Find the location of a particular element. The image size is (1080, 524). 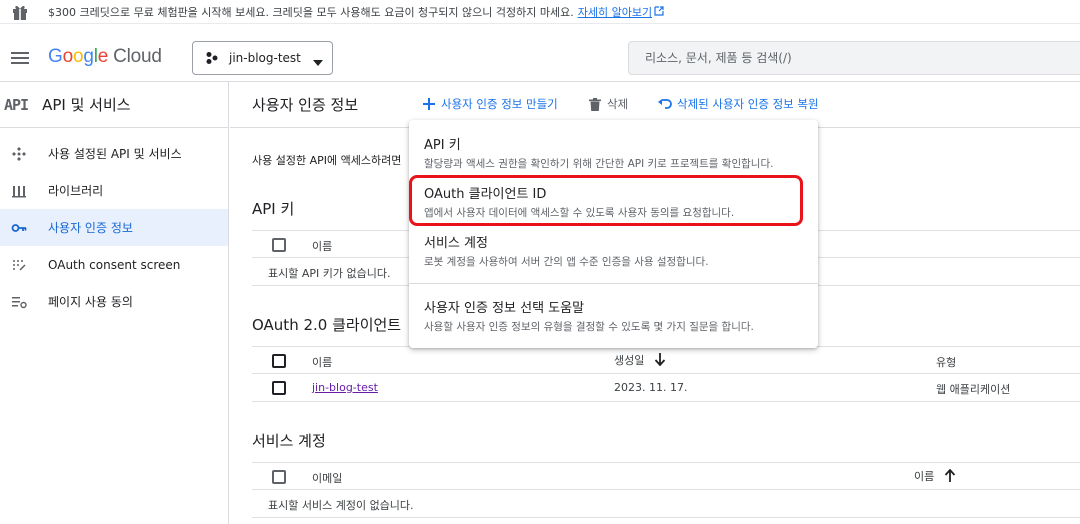

key-icon is located at coordinates (19, 228).